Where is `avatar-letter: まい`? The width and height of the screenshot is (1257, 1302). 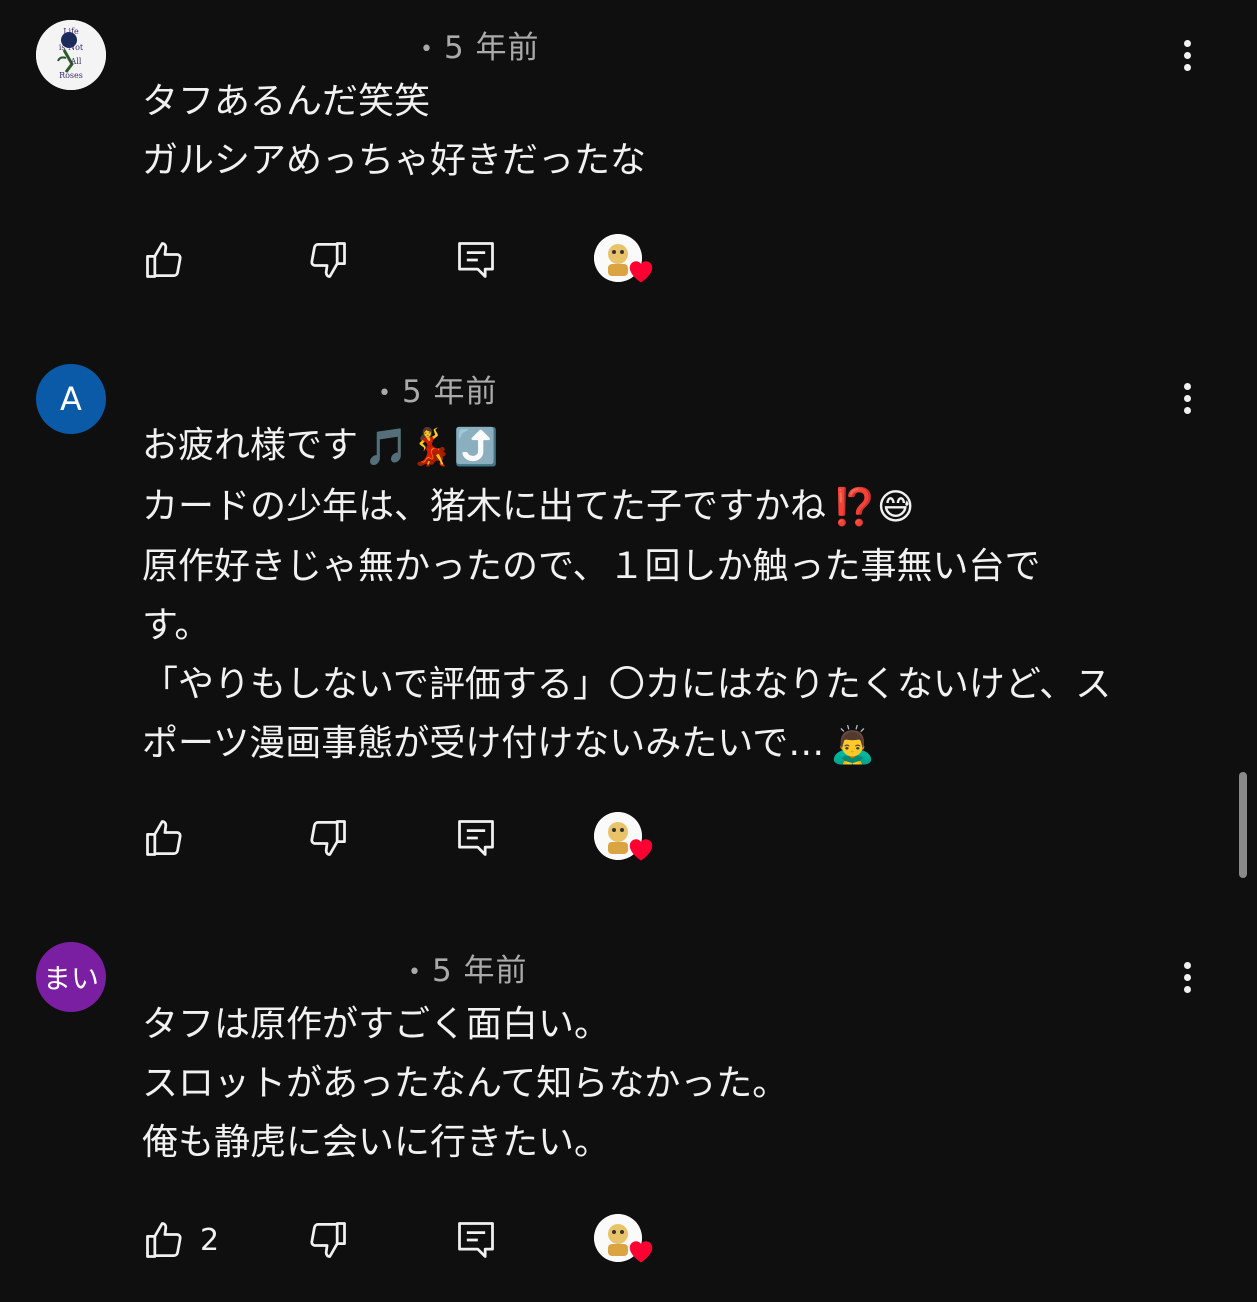 avatar-letter: まい is located at coordinates (70, 978).